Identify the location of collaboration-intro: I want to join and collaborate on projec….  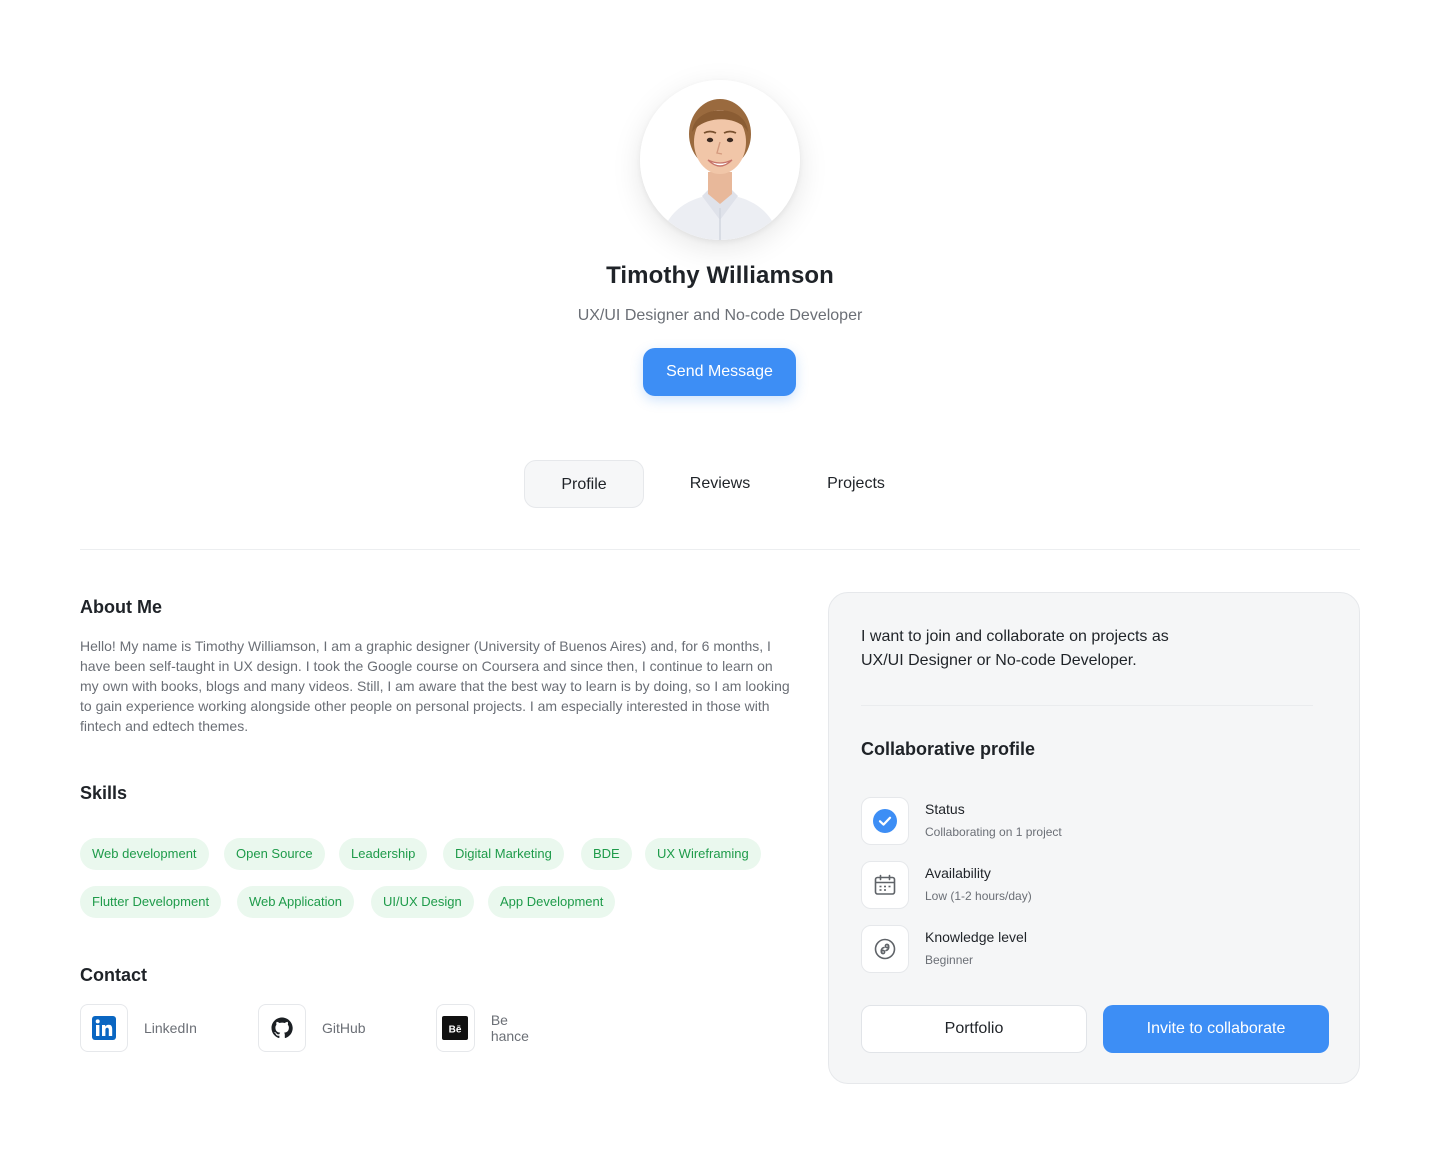
(1015, 648).